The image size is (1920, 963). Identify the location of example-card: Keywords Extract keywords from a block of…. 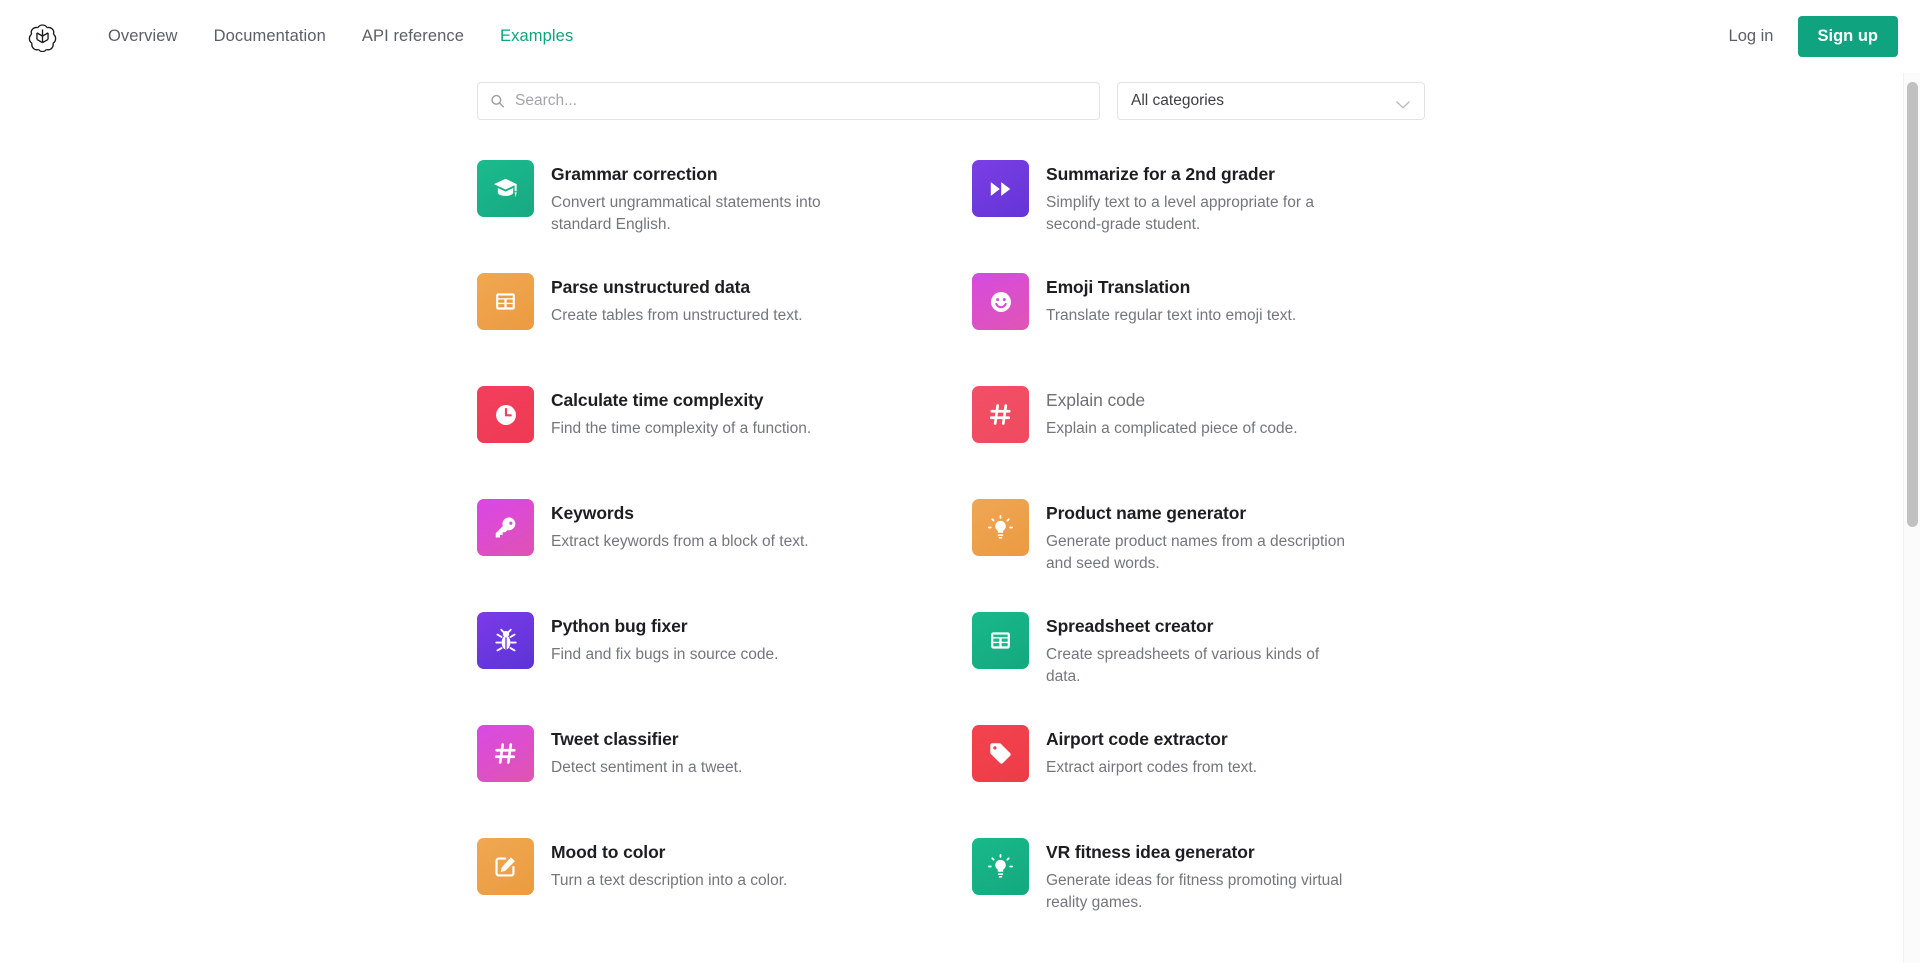
(677, 552).